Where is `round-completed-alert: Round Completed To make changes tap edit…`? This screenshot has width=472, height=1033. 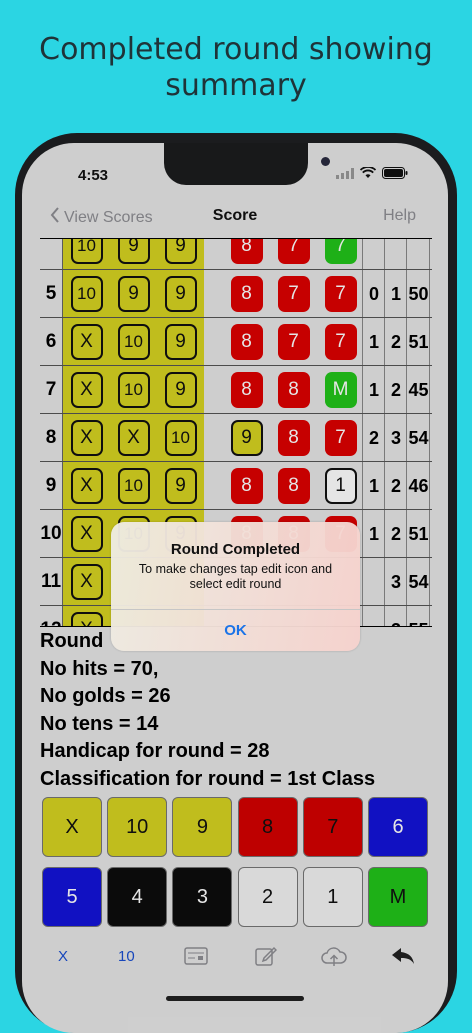
round-completed-alert: Round Completed To make changes tap edit… is located at coordinates (235, 586).